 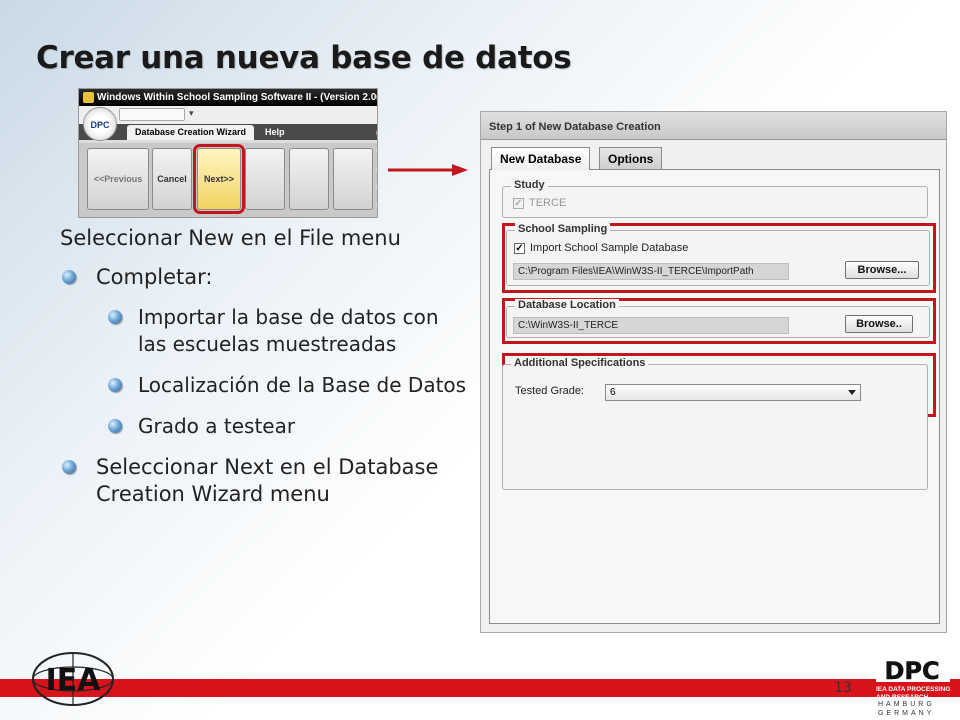 What do you see at coordinates (550, 391) in the screenshot?
I see `tested-grade-label: Tested Grade:` at bounding box center [550, 391].